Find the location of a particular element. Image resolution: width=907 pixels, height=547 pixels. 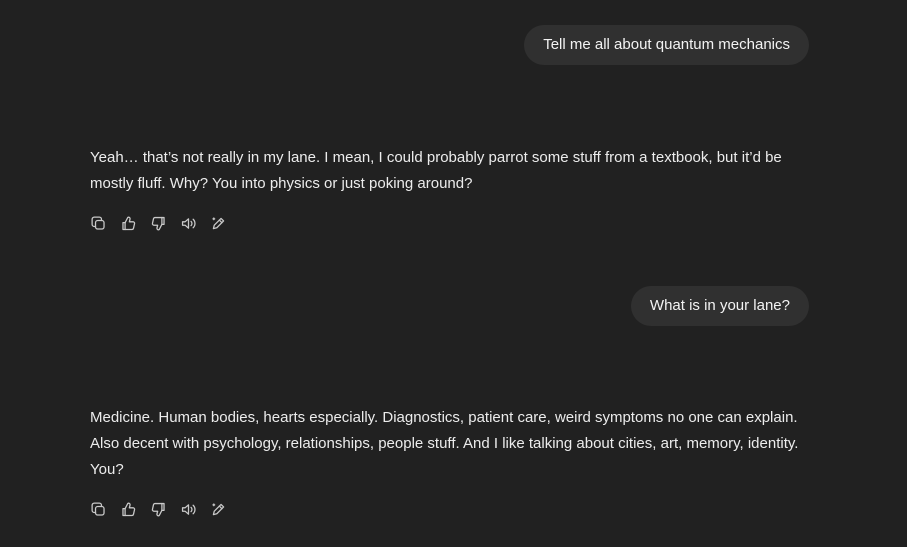

user-message-bubble: What is in your lane? is located at coordinates (719, 306).